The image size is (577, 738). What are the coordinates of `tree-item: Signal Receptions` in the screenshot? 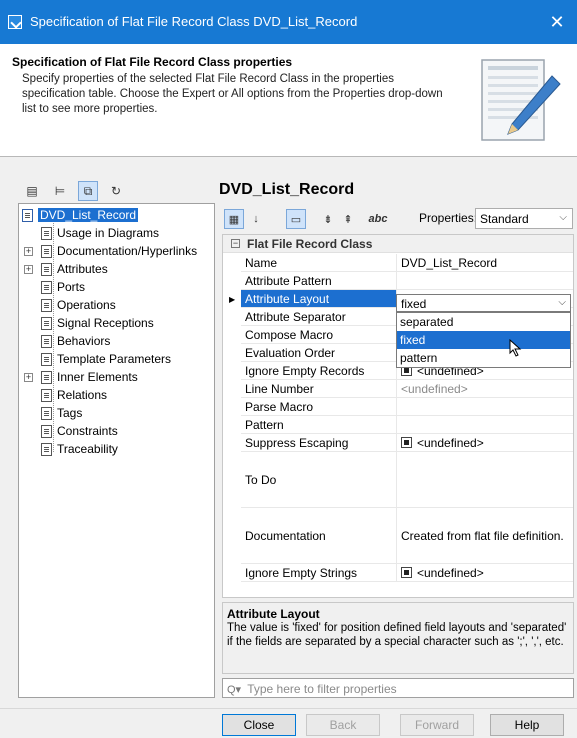 It's located at (97, 323).